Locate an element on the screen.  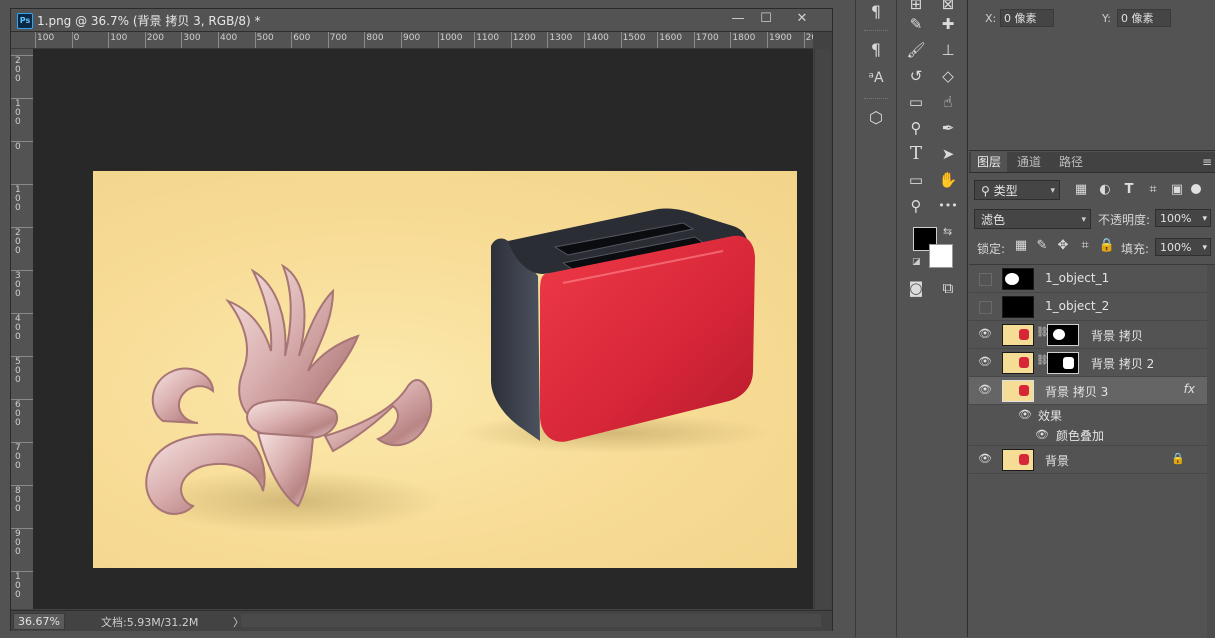
effects-row: 👁 效果 is located at coordinates (1088, 415).